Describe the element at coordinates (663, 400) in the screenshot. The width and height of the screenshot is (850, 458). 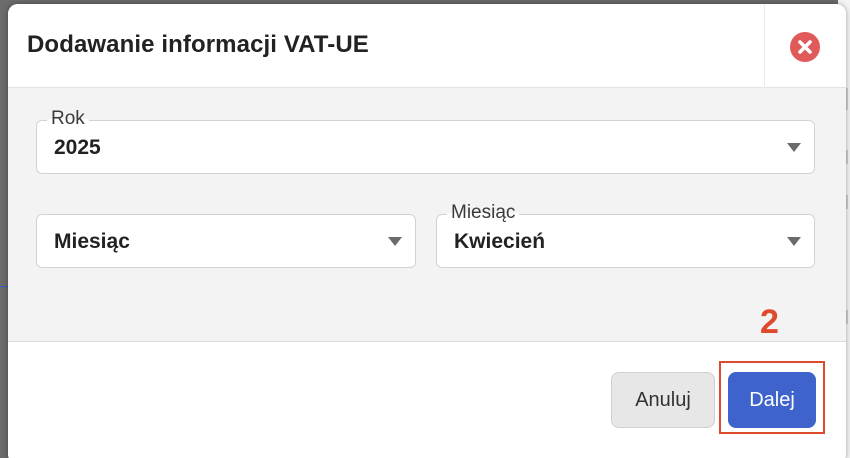
I see `cancel-button: Anuluj` at that location.